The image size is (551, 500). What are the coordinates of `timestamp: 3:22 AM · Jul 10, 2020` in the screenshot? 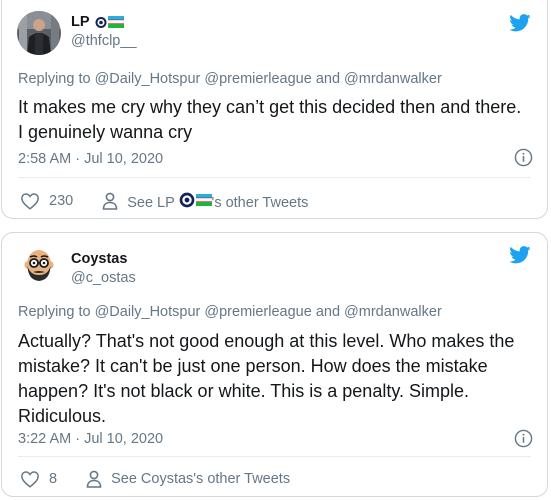 It's located at (90, 439).